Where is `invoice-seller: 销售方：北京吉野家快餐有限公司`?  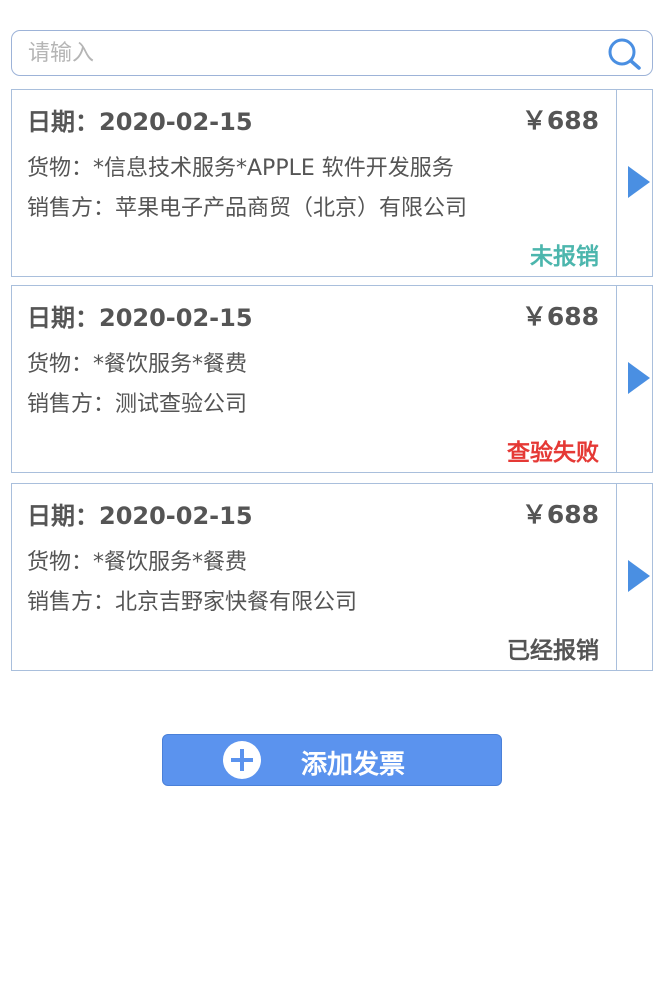
invoice-seller: 销售方：北京吉野家快餐有限公司 is located at coordinates (192, 602).